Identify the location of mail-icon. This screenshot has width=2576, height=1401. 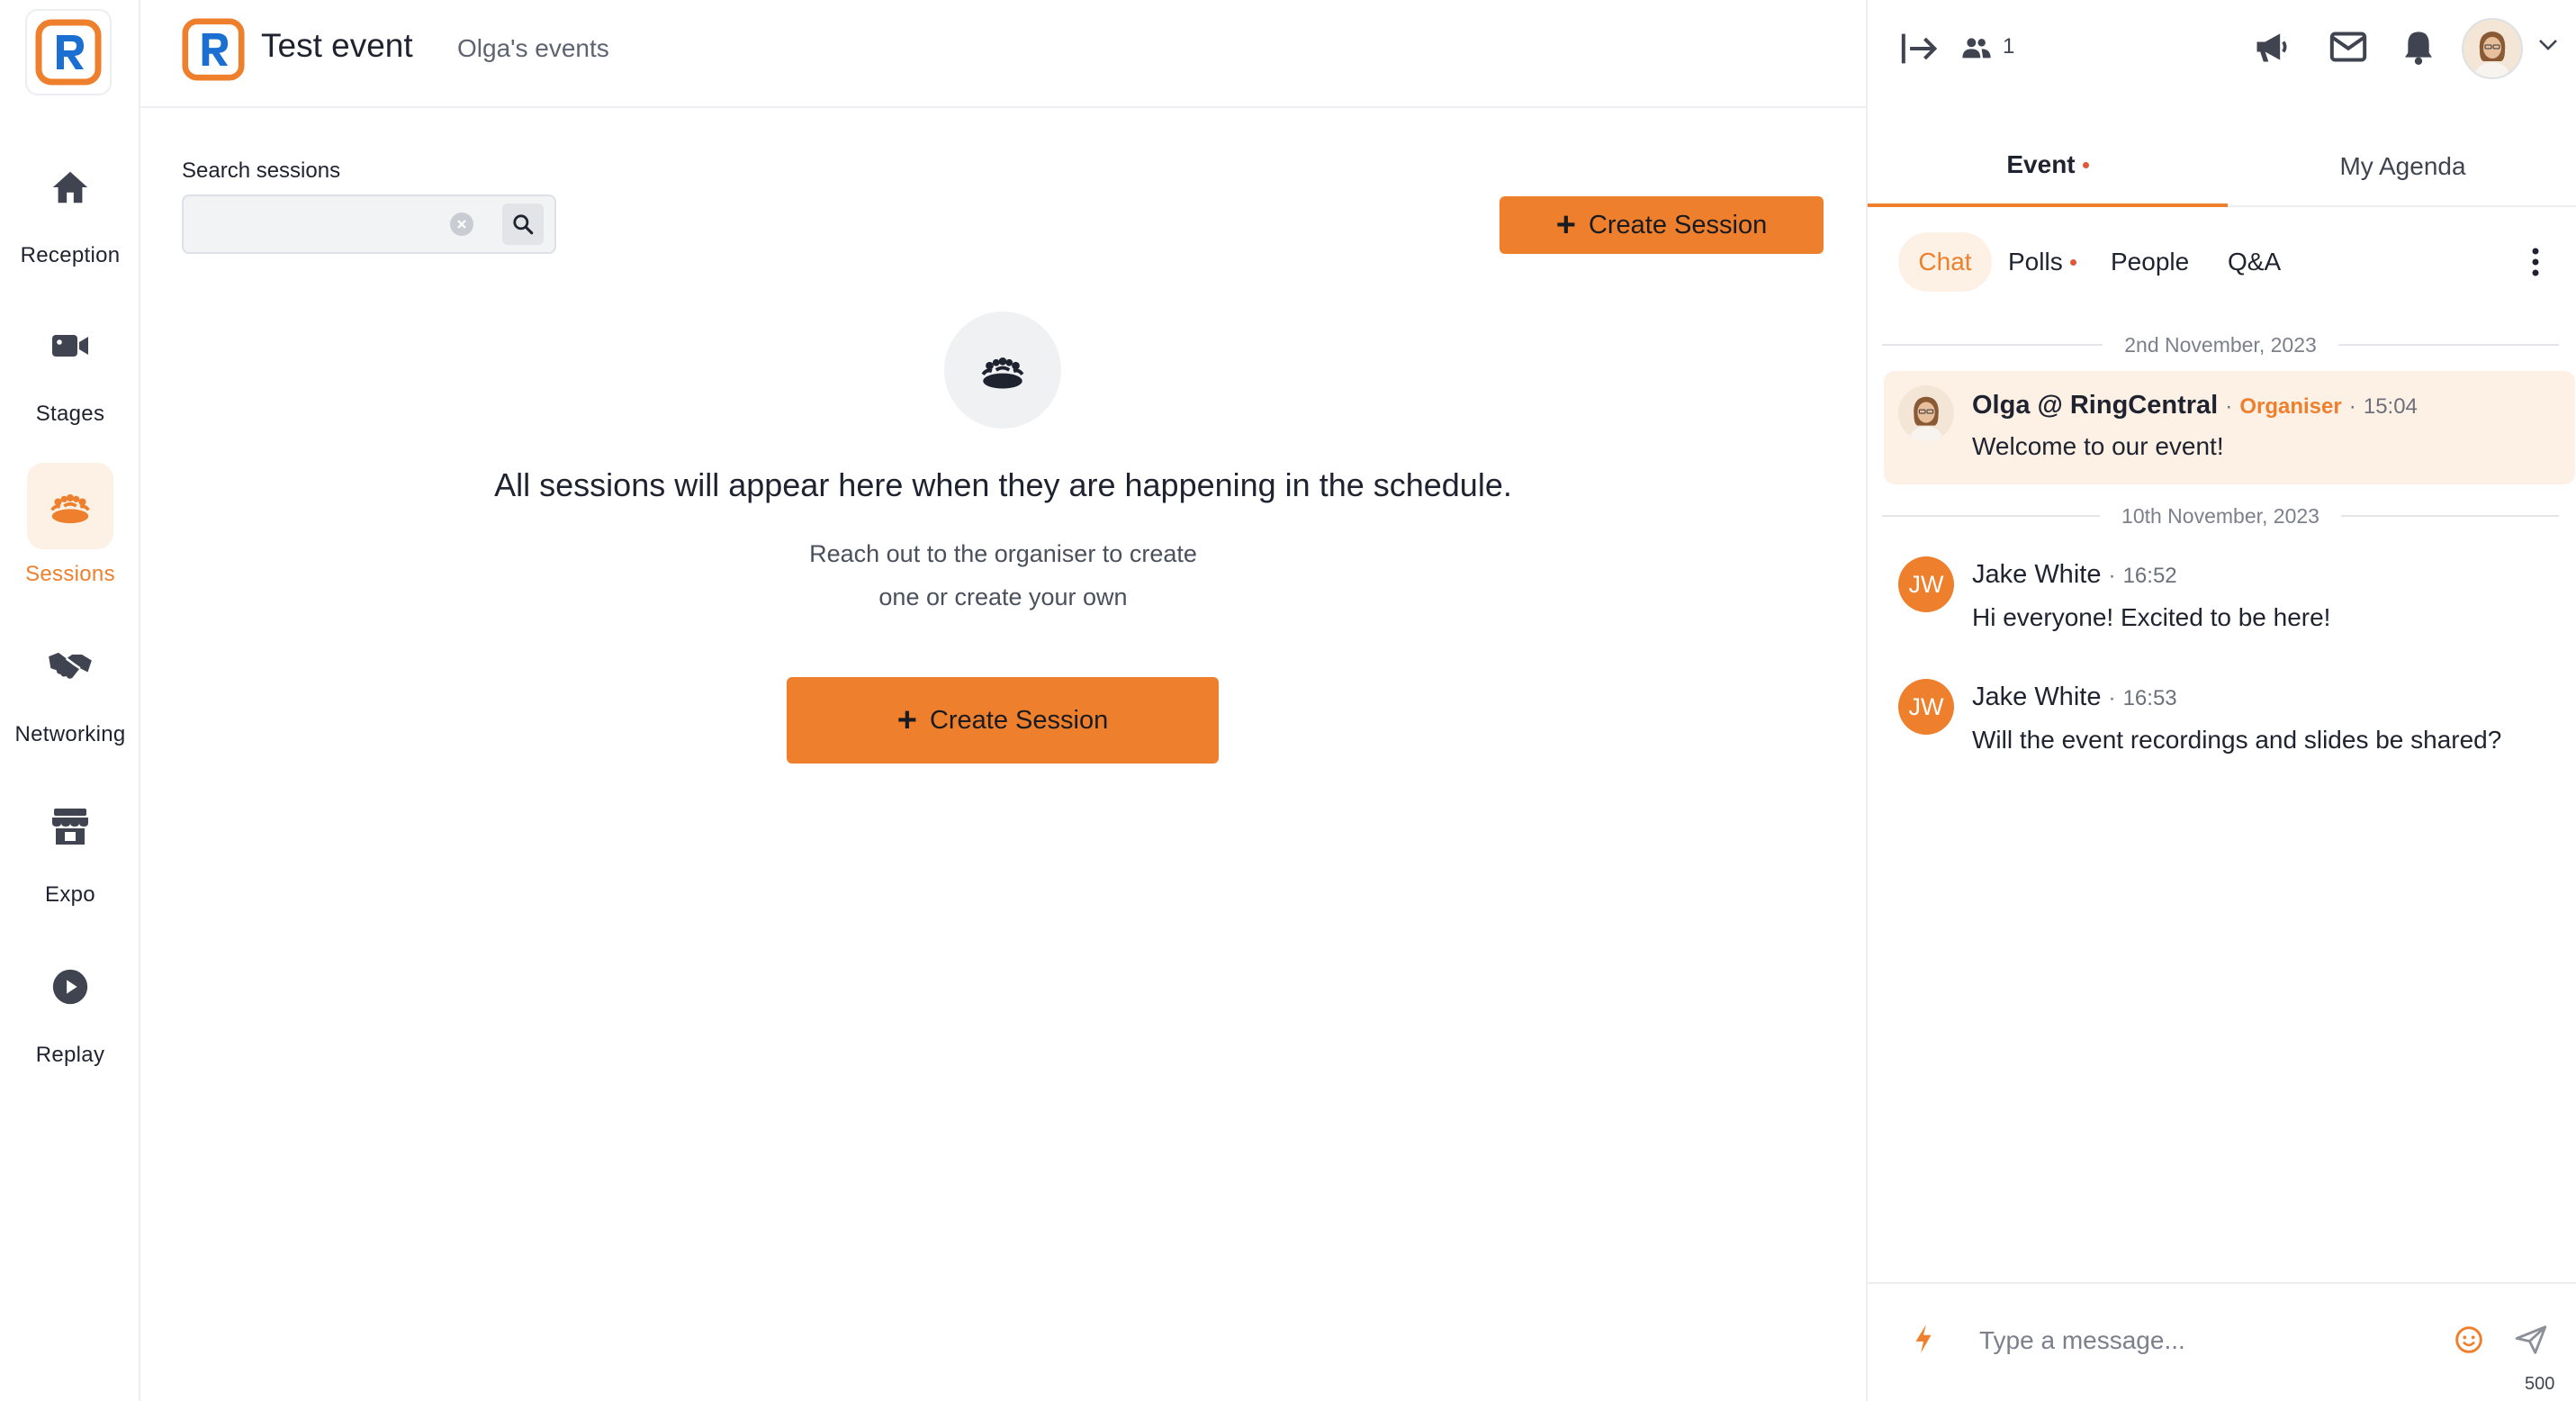
(2348, 47).